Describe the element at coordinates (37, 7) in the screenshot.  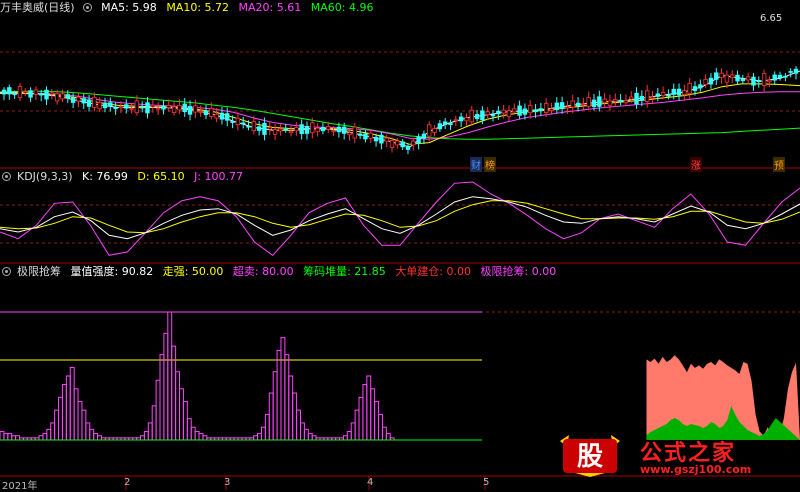
I see `stock-title: 万丰奥威(日线)` at that location.